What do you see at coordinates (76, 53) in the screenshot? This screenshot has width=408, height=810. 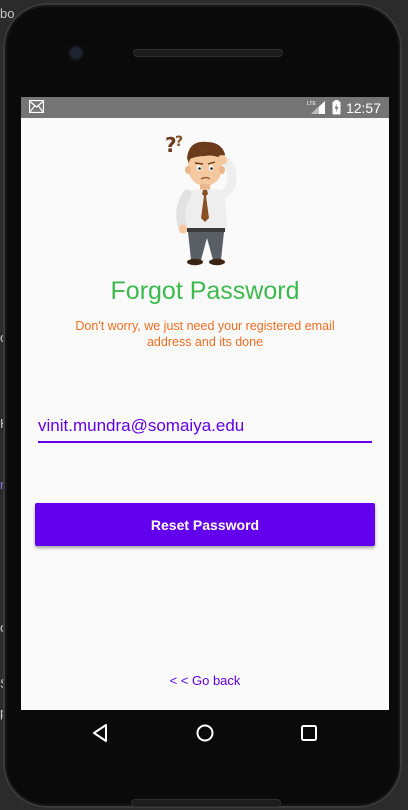 I see `front-camera` at bounding box center [76, 53].